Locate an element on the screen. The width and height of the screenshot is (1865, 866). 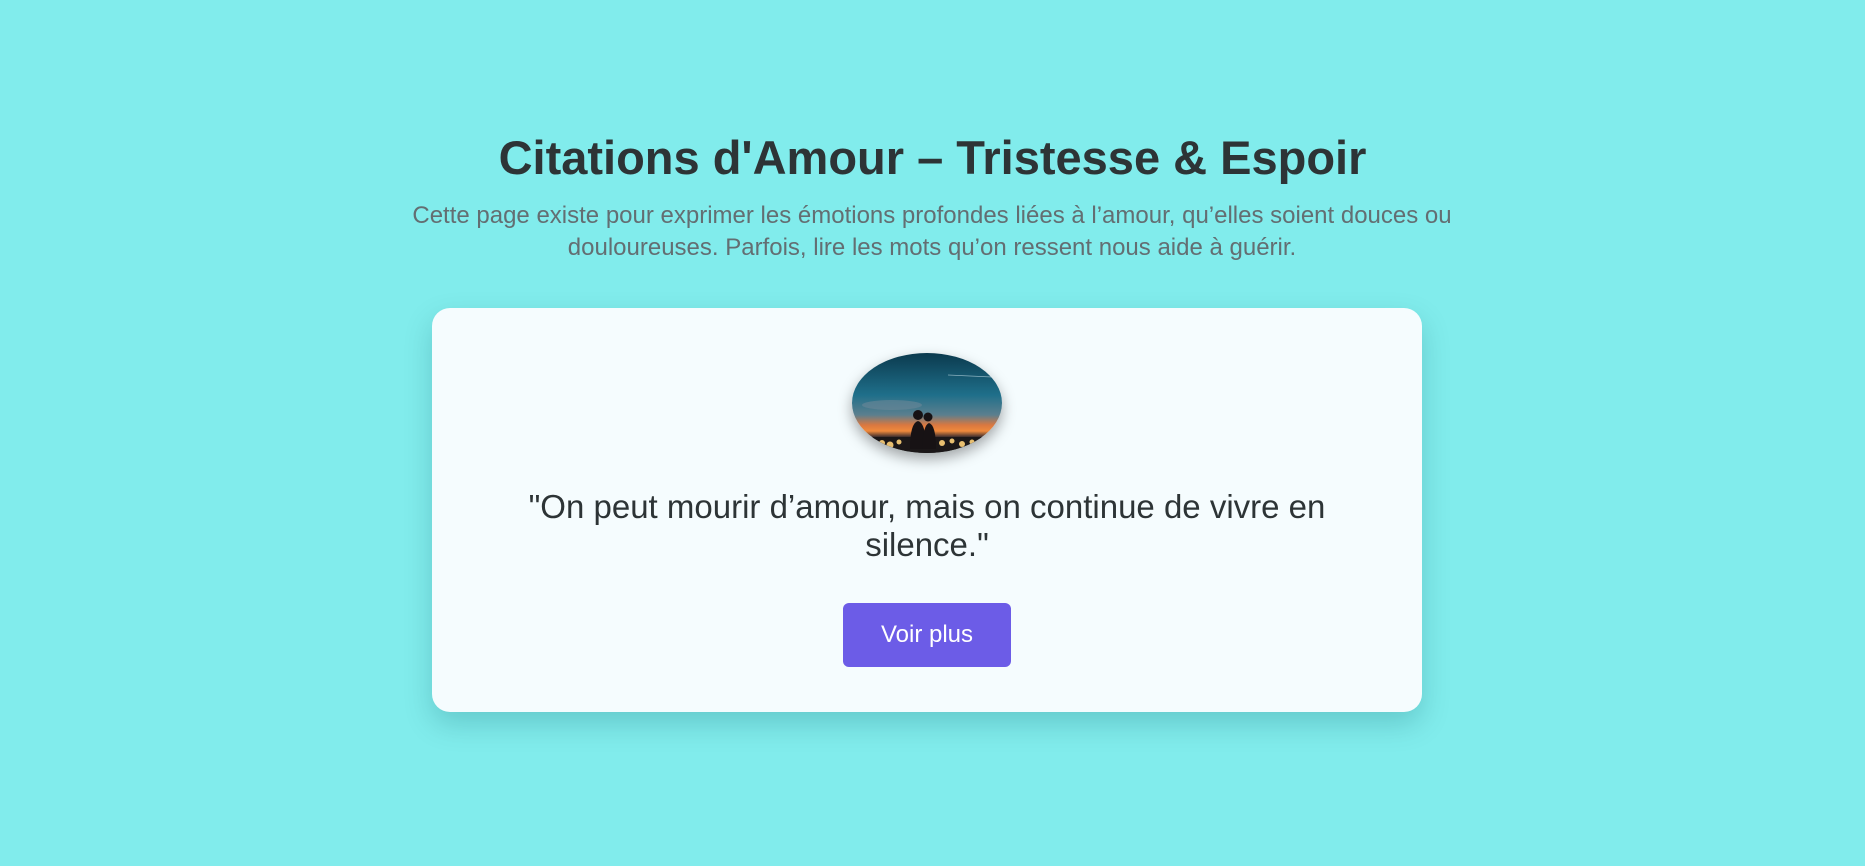
voir-plus-button: Voir plus is located at coordinates (927, 635).